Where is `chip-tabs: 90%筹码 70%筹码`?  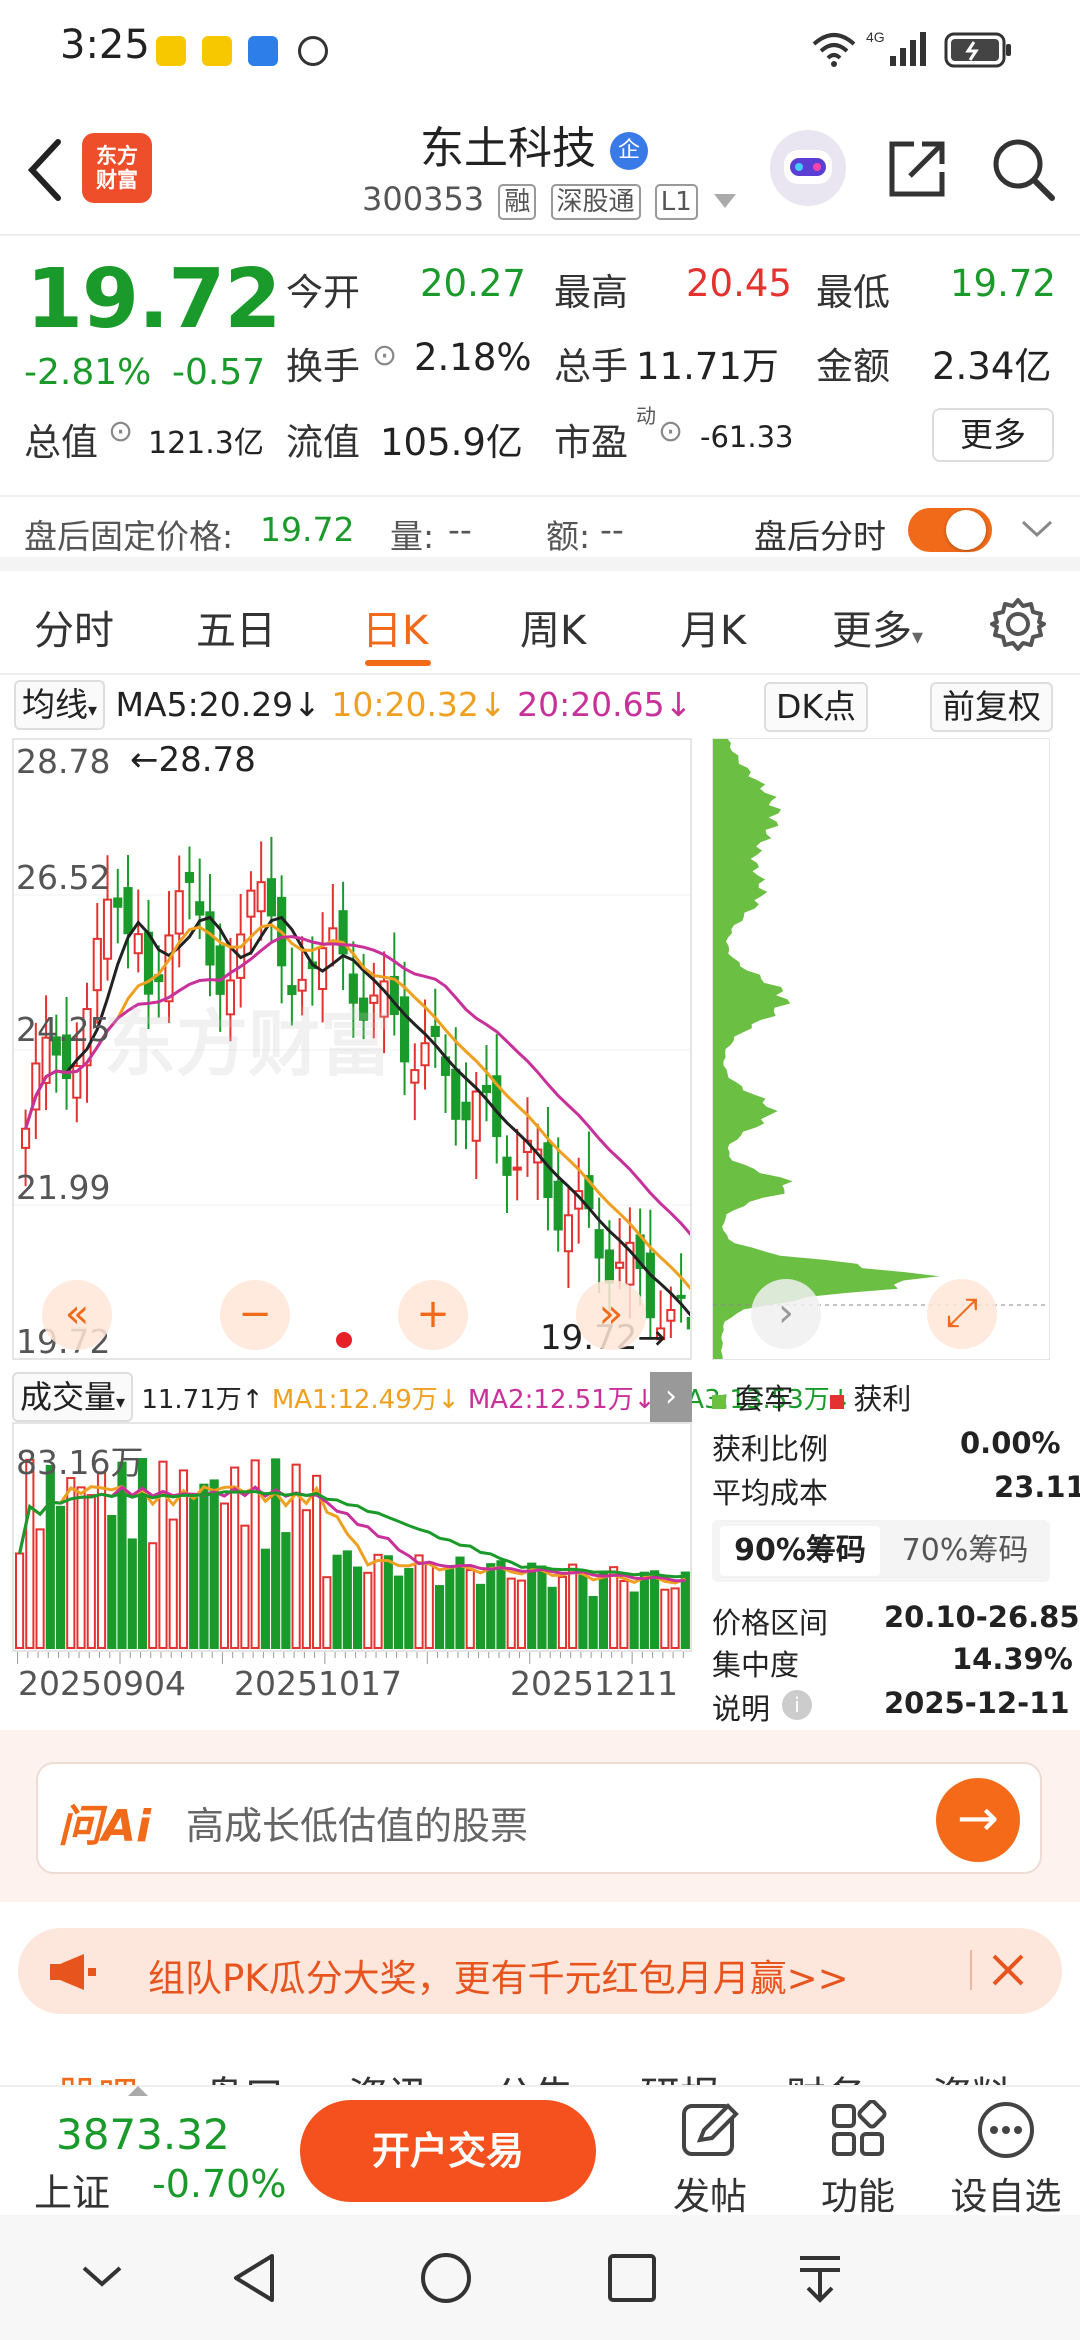
chip-tabs: 90%筹码 70%筹码 is located at coordinates (881, 1551).